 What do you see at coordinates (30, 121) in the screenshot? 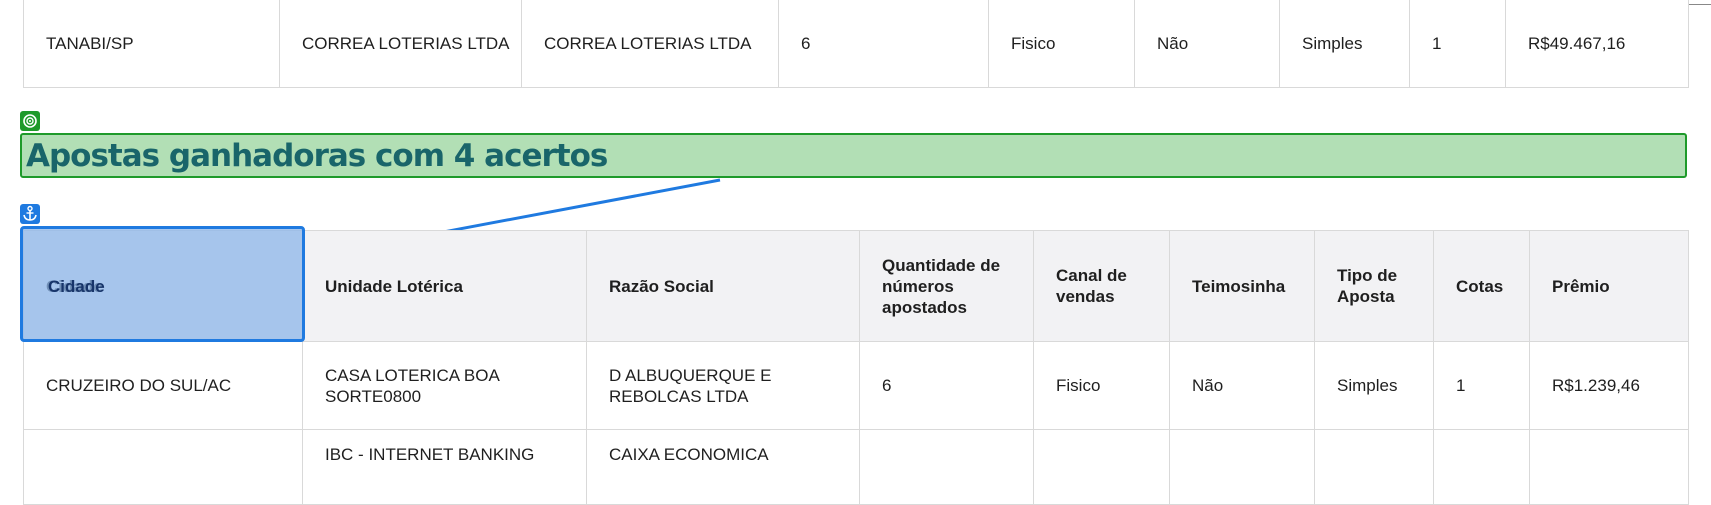
I see `target-icon` at bounding box center [30, 121].